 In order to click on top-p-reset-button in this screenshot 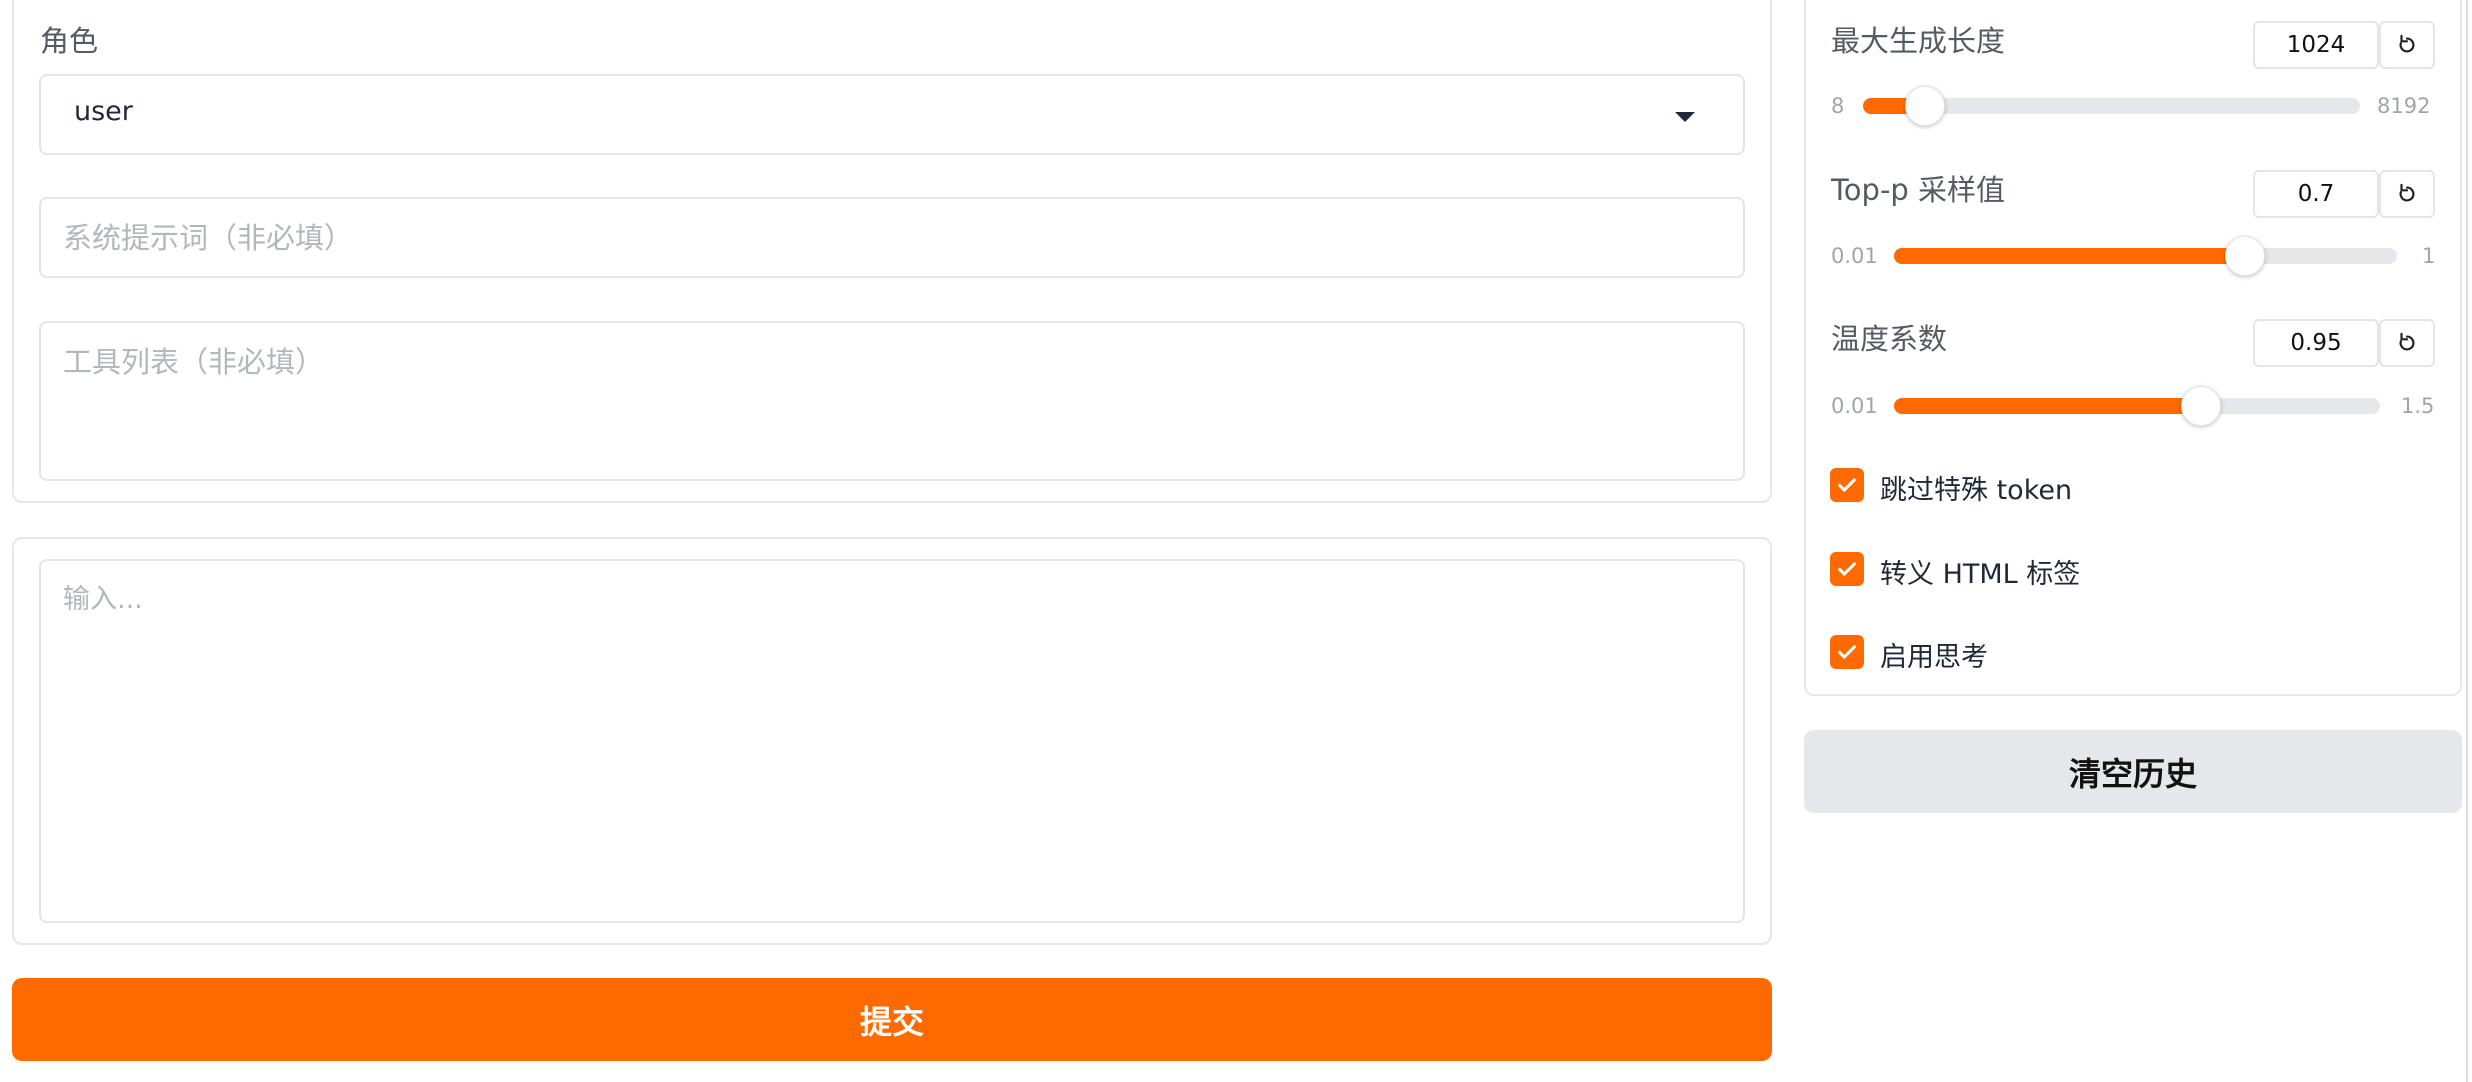, I will do `click(2407, 194)`.